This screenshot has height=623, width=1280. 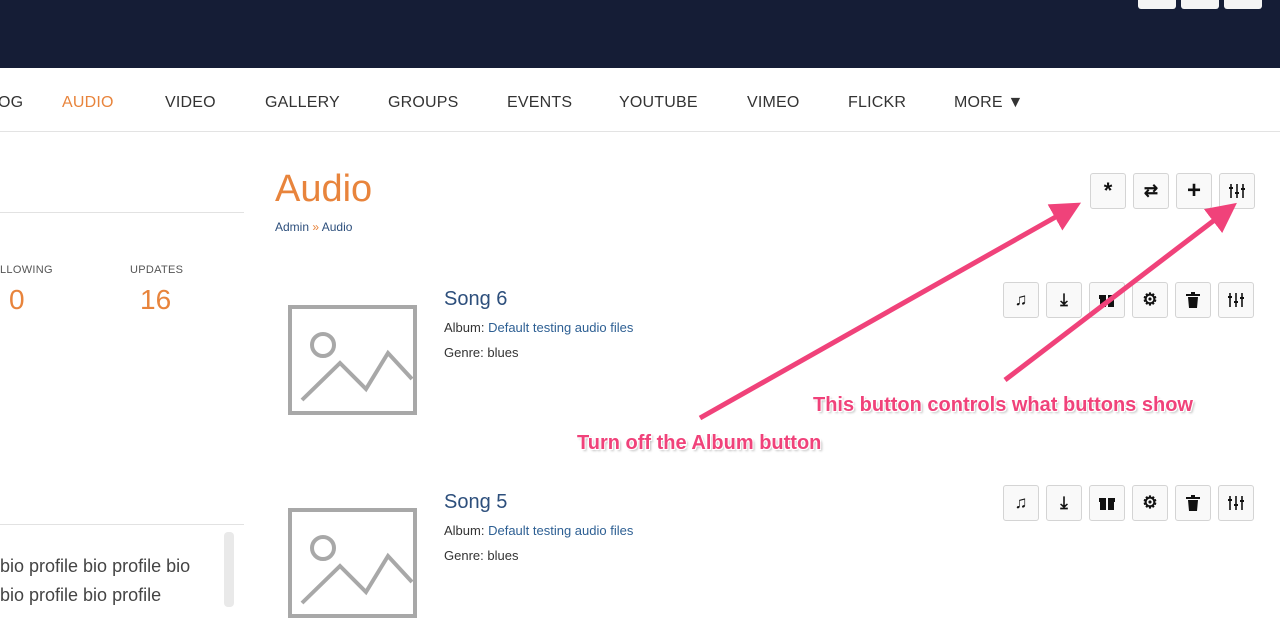 What do you see at coordinates (155, 300) in the screenshot?
I see `stat-value-updates: 16` at bounding box center [155, 300].